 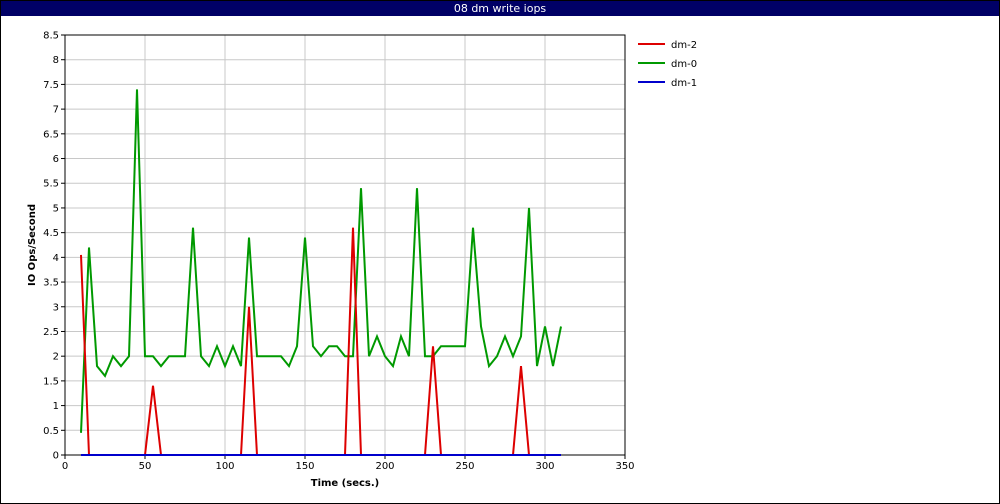 What do you see at coordinates (51, 134) in the screenshot?
I see `y-tick-label: 6.5` at bounding box center [51, 134].